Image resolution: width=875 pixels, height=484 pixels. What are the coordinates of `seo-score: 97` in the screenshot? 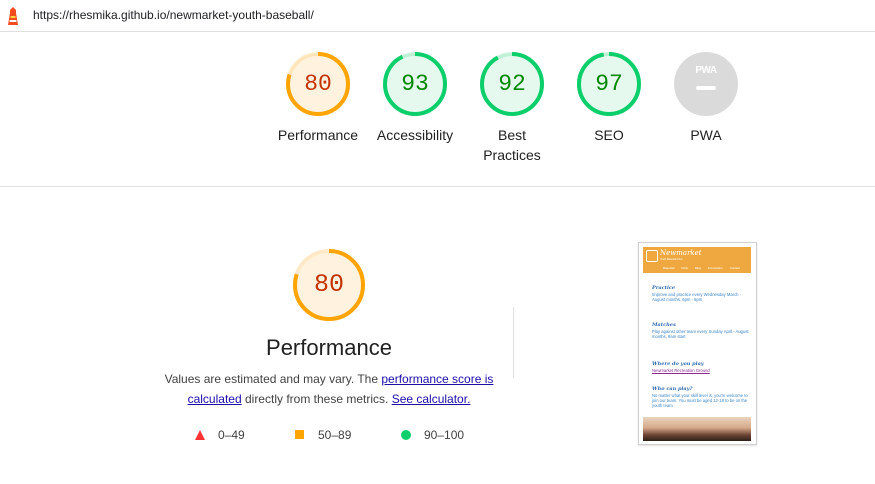 It's located at (609, 84).